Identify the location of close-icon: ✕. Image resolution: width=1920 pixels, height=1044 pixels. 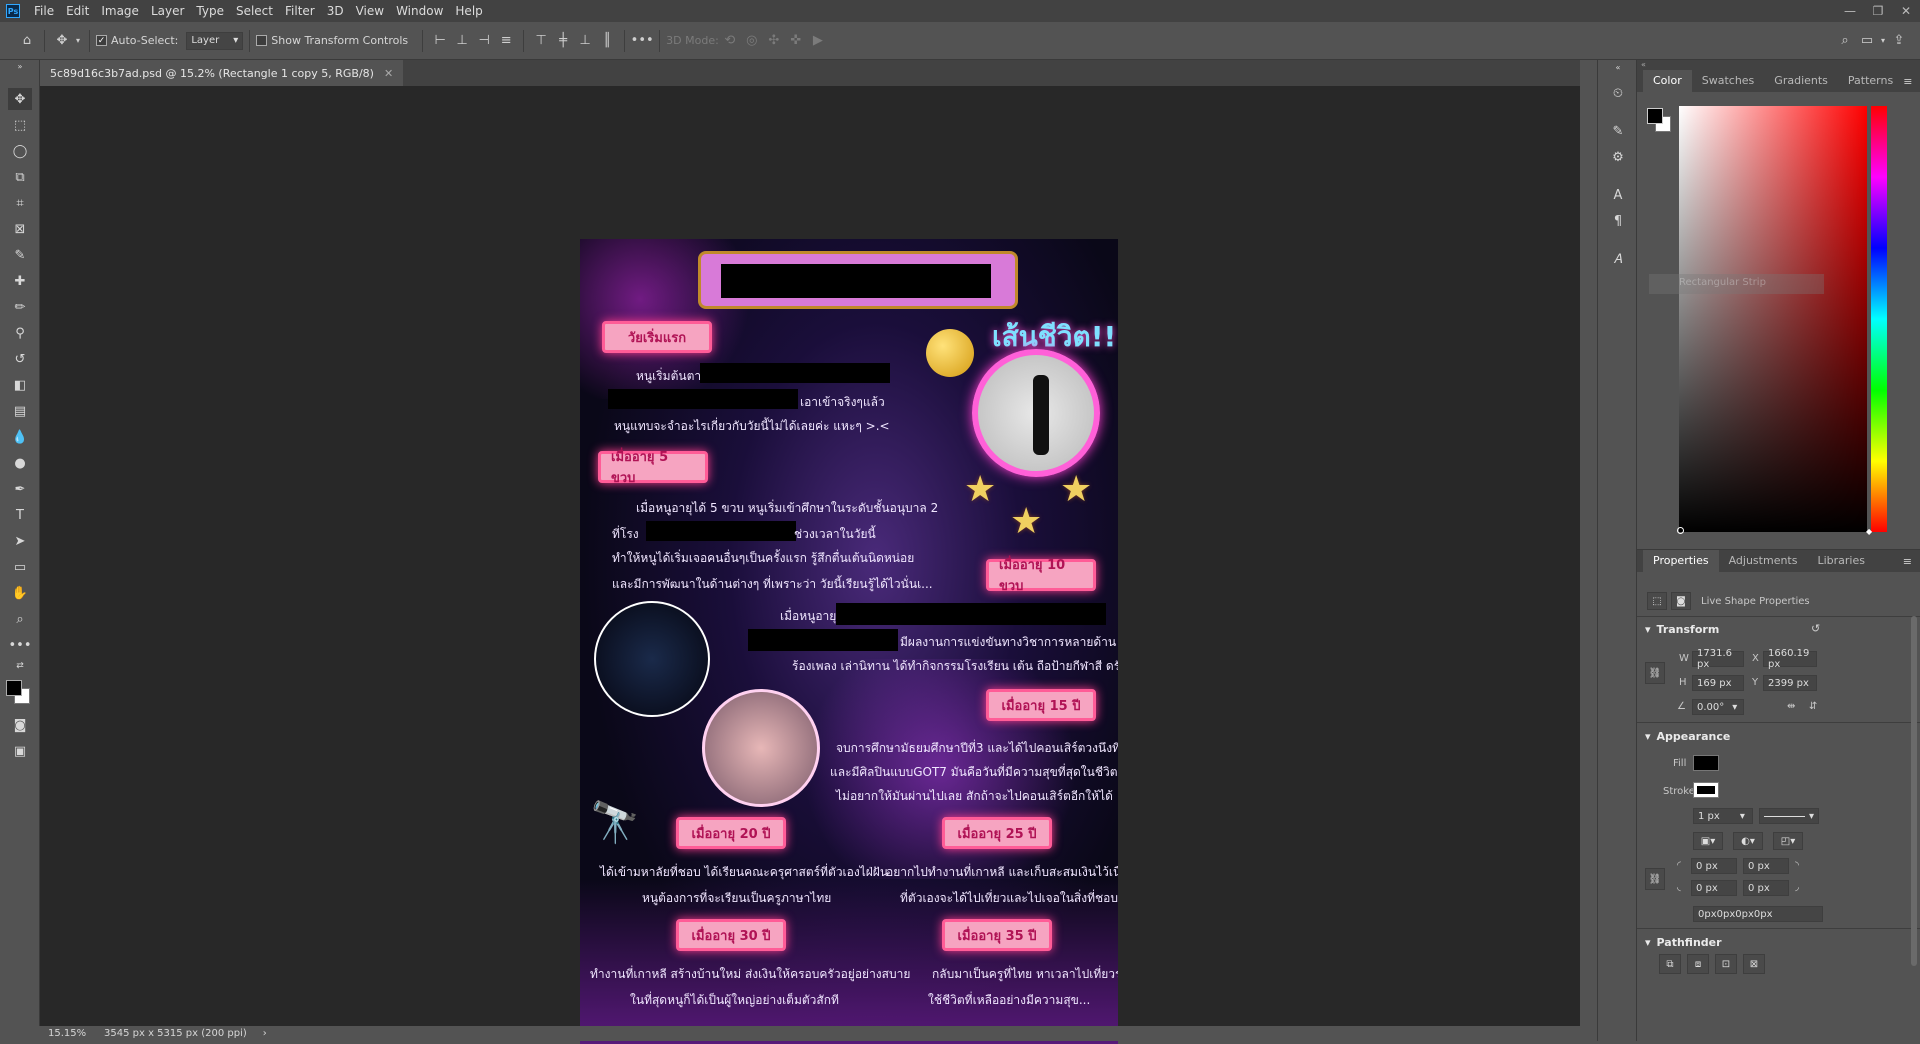
(1906, 11).